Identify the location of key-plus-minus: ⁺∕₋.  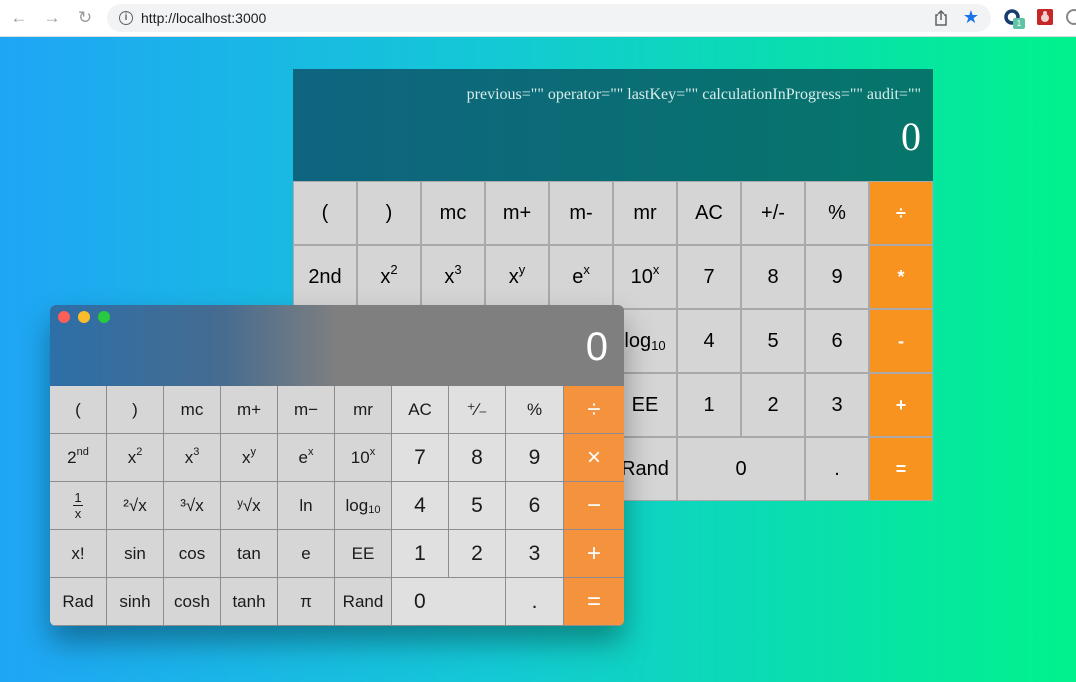
(477, 410).